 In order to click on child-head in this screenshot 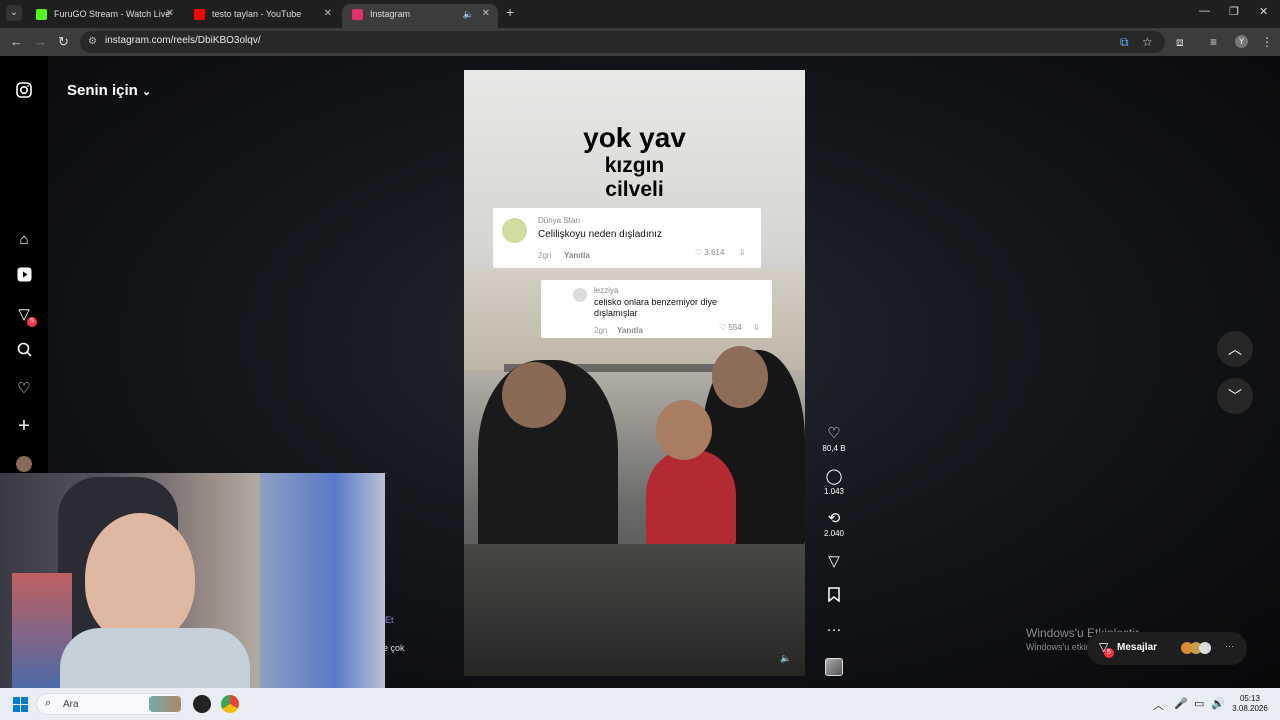, I will do `click(684, 430)`.